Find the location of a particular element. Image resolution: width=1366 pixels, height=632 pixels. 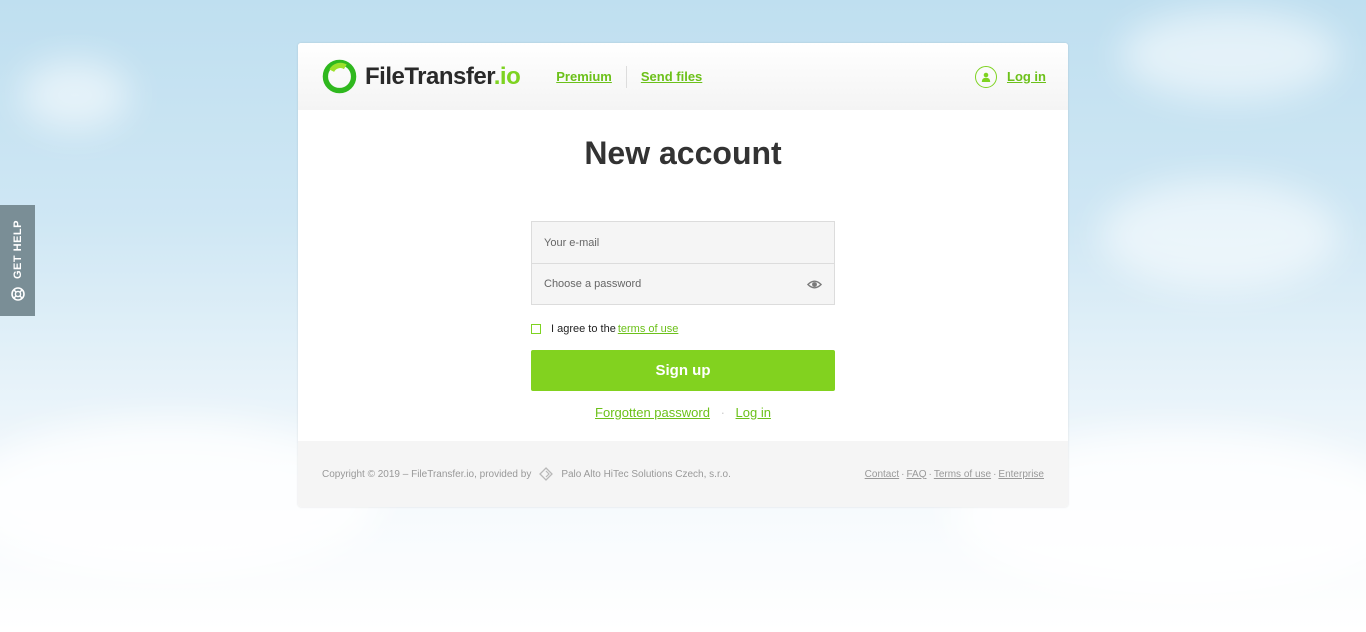

logo-text: FileTransfer.io is located at coordinates (443, 76).